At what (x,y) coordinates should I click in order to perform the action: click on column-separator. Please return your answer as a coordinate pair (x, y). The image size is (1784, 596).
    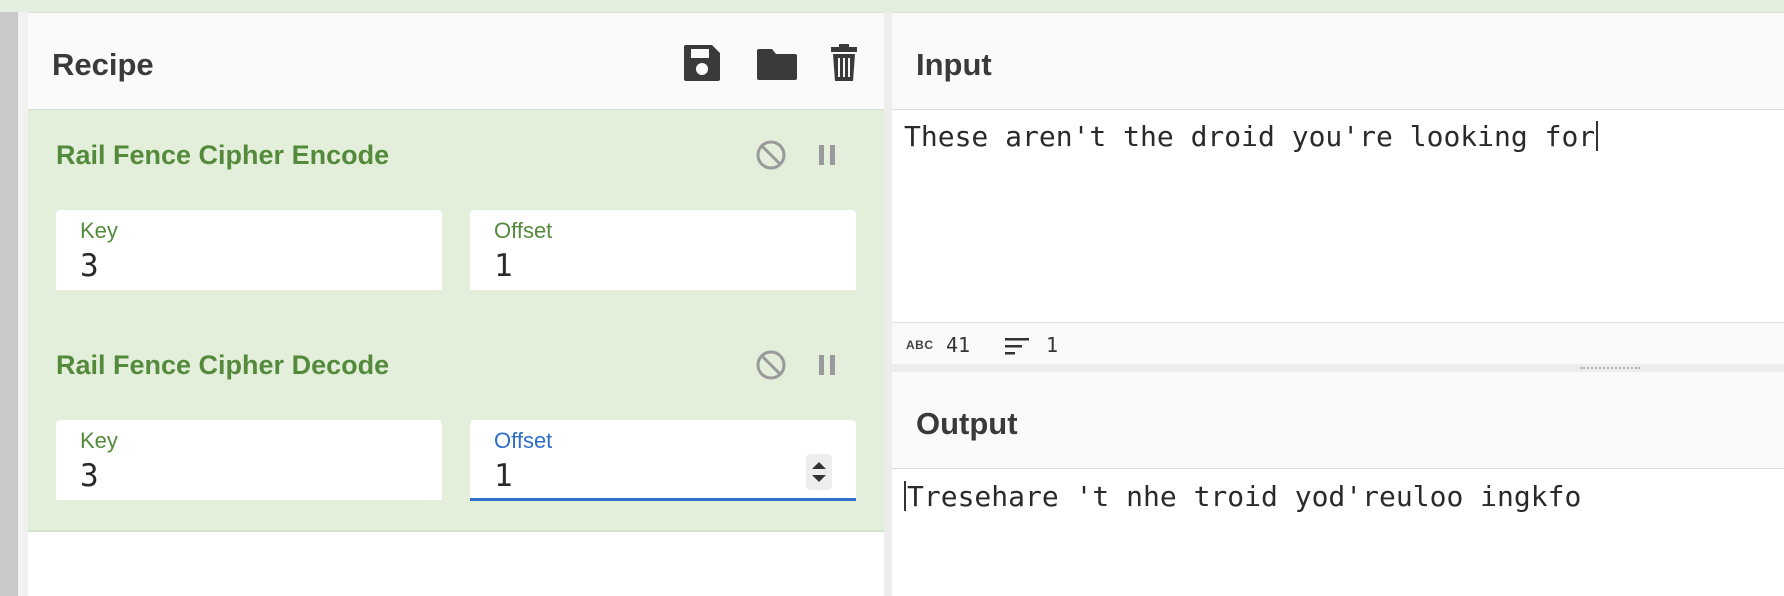
    Looking at the image, I should click on (888, 304).